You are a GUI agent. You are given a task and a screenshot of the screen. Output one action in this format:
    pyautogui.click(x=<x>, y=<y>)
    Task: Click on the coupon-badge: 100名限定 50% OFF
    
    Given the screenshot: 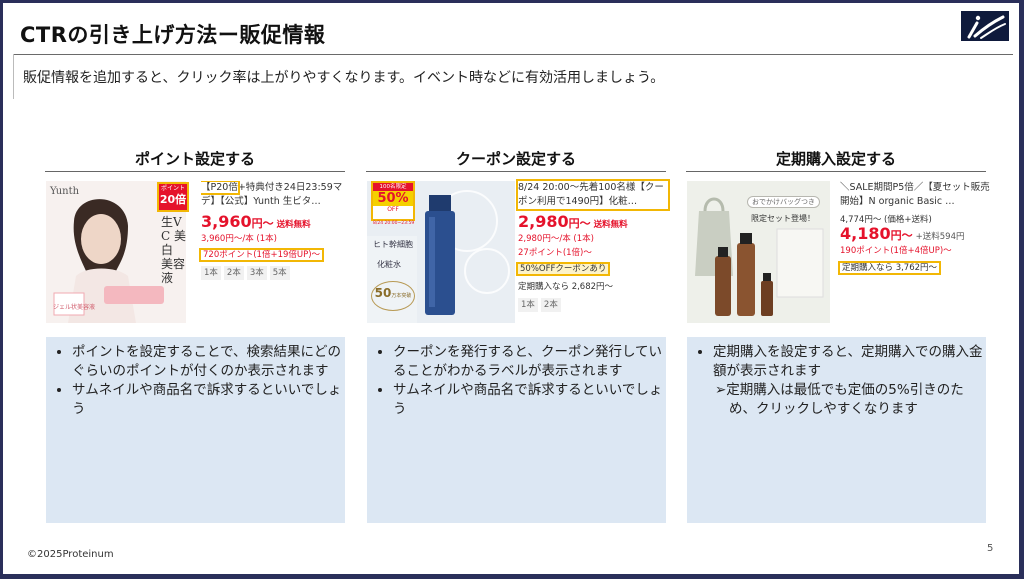 What is the action you would take?
    pyautogui.click(x=393, y=201)
    